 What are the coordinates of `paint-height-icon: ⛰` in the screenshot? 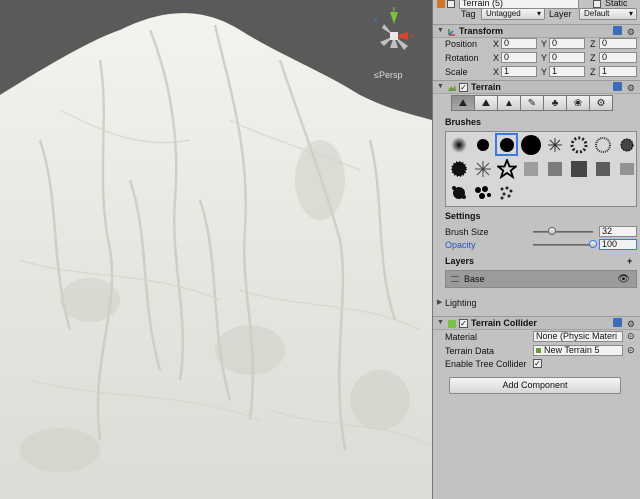 It's located at (486, 103).